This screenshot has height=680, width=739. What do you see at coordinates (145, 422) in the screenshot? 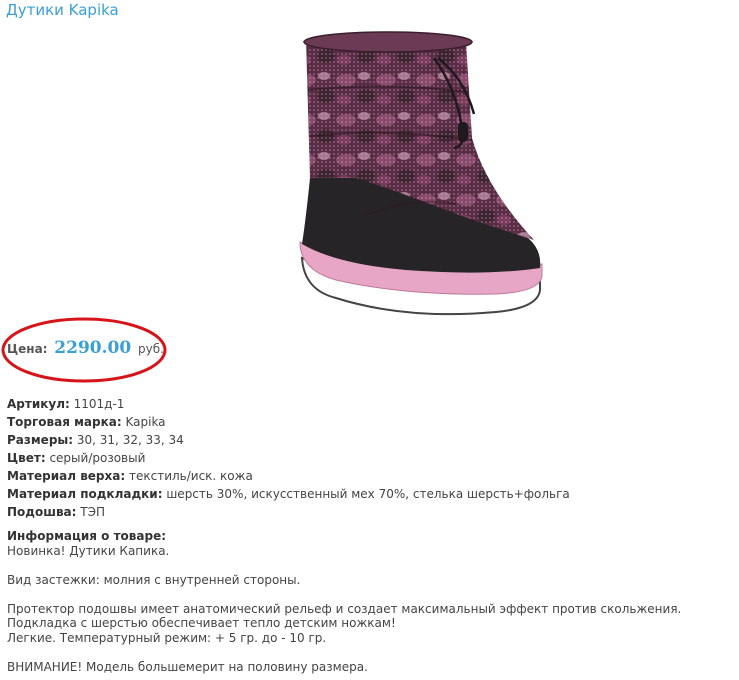
I see `spec-value: Kapika` at bounding box center [145, 422].